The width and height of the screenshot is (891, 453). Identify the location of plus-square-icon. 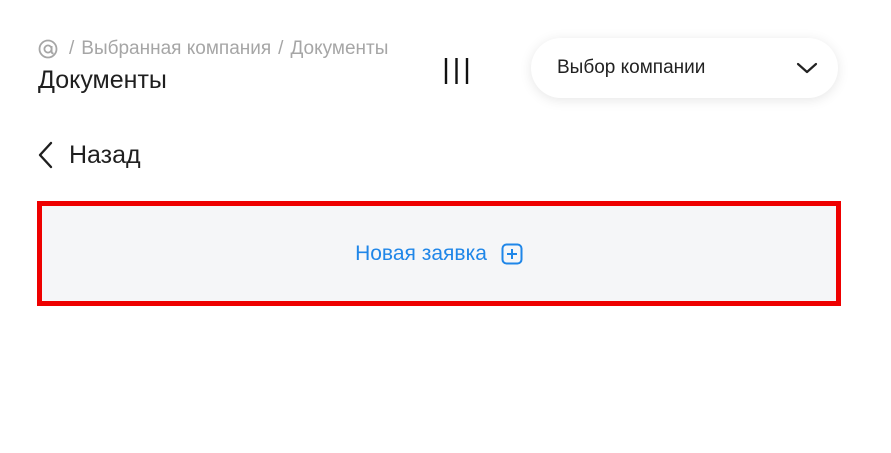
(512, 254).